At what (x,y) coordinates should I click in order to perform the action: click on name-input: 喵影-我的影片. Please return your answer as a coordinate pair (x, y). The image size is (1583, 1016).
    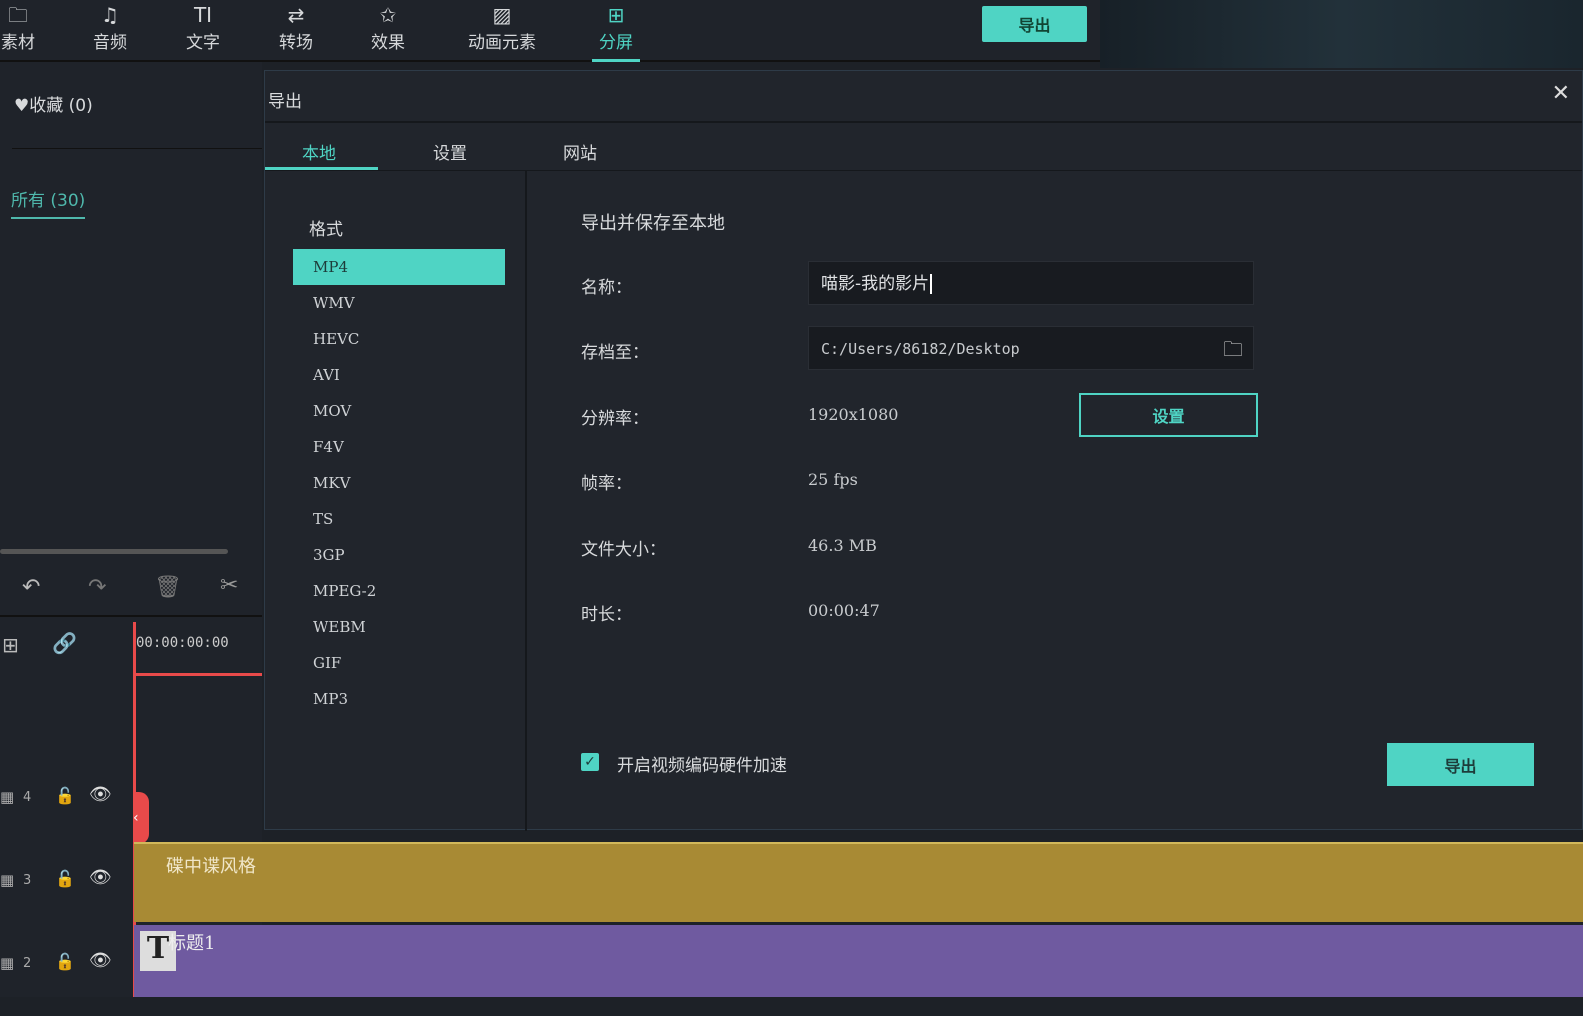
    Looking at the image, I should click on (1031, 283).